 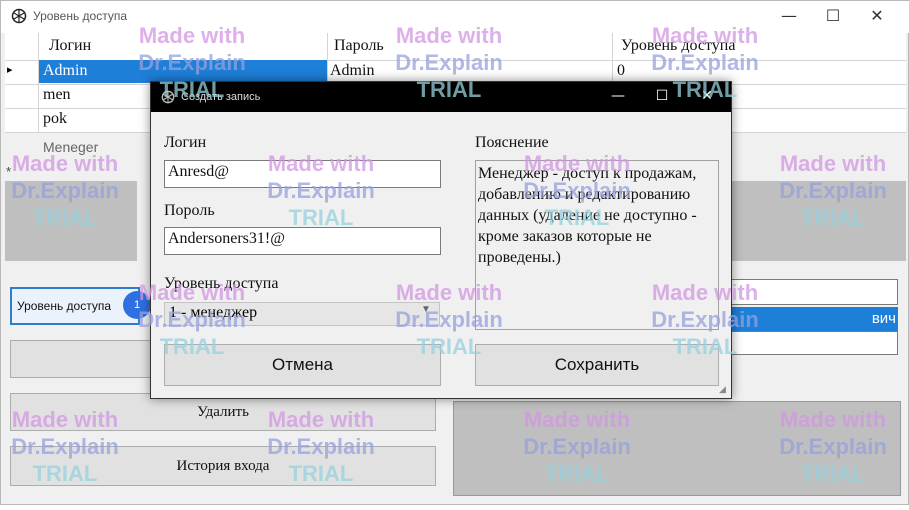 I want to click on list-item-label: вич, so click(x=883, y=318).